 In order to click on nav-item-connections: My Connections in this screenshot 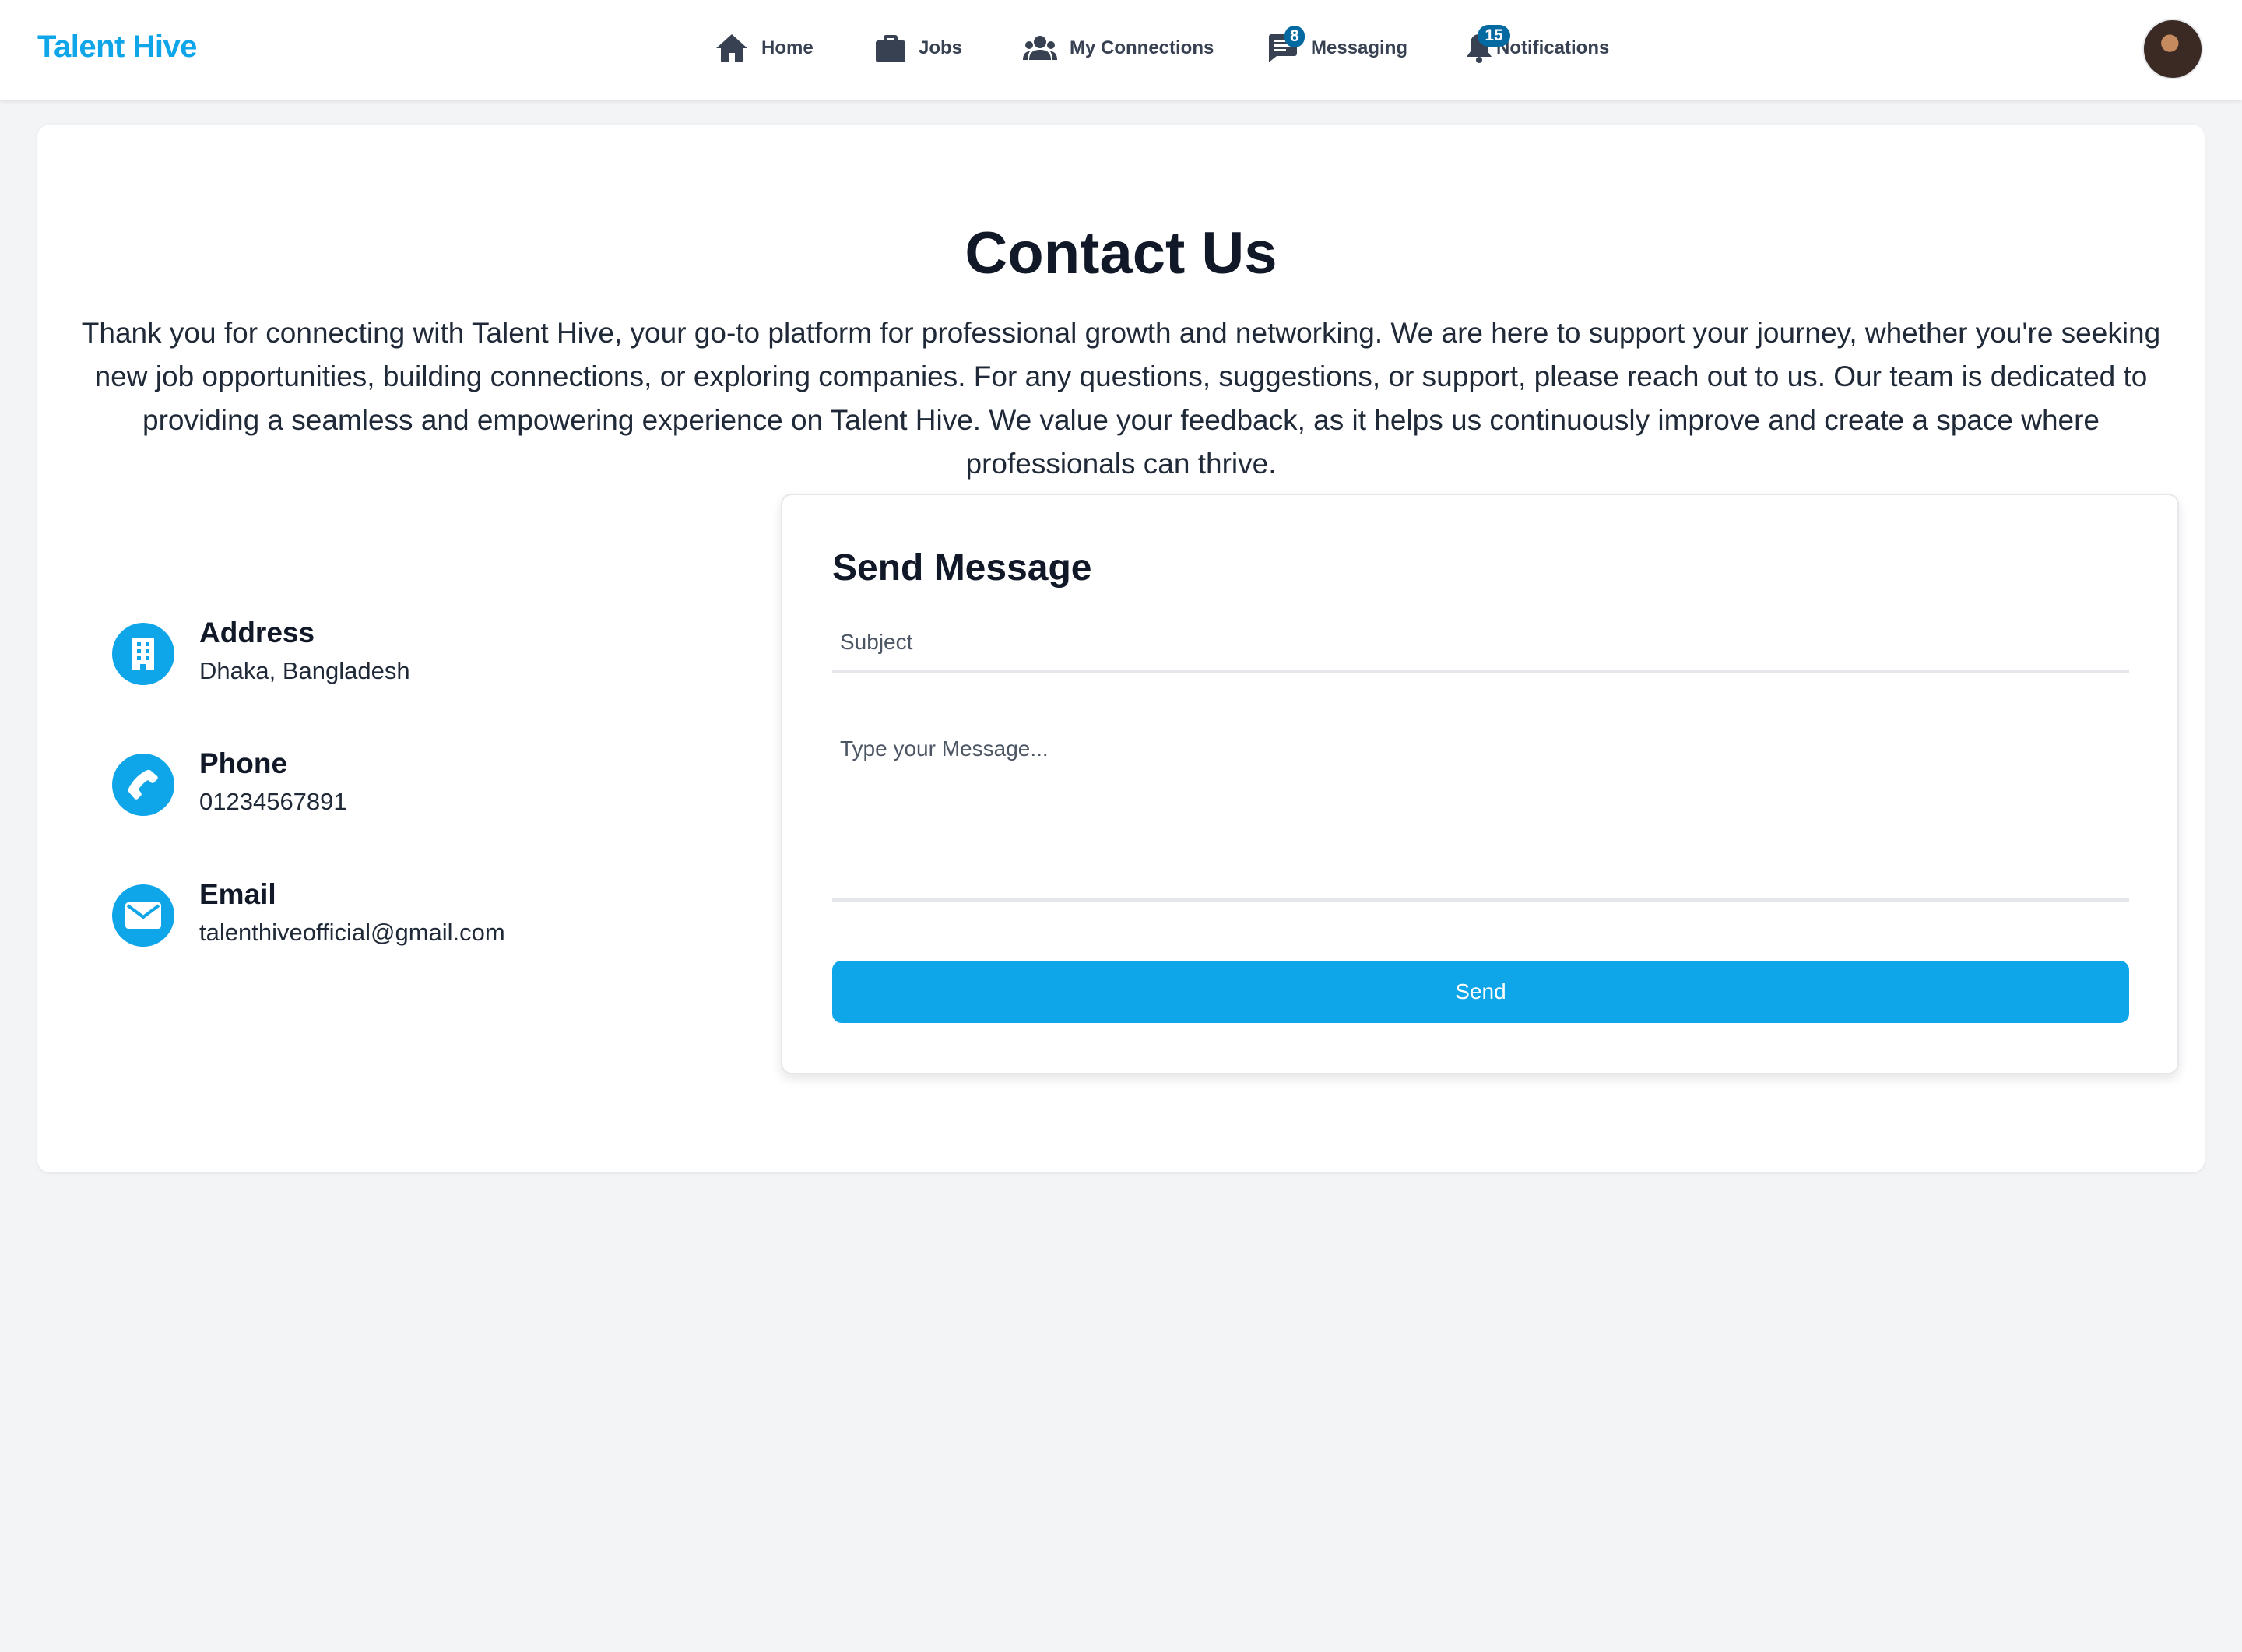, I will do `click(1118, 48)`.